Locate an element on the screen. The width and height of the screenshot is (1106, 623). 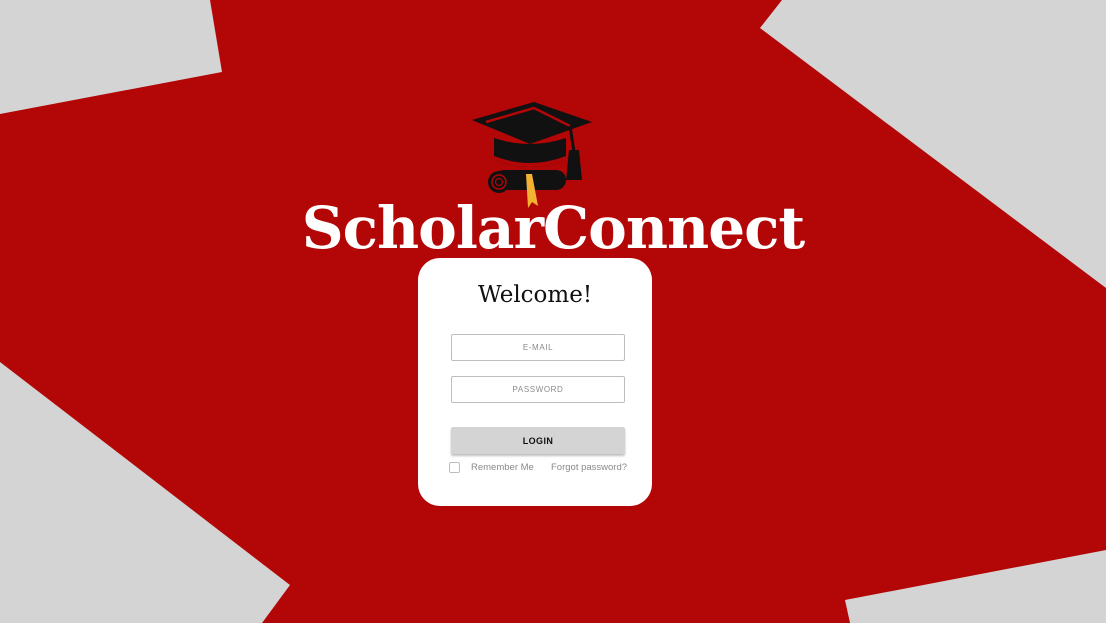
password-input is located at coordinates (538, 389).